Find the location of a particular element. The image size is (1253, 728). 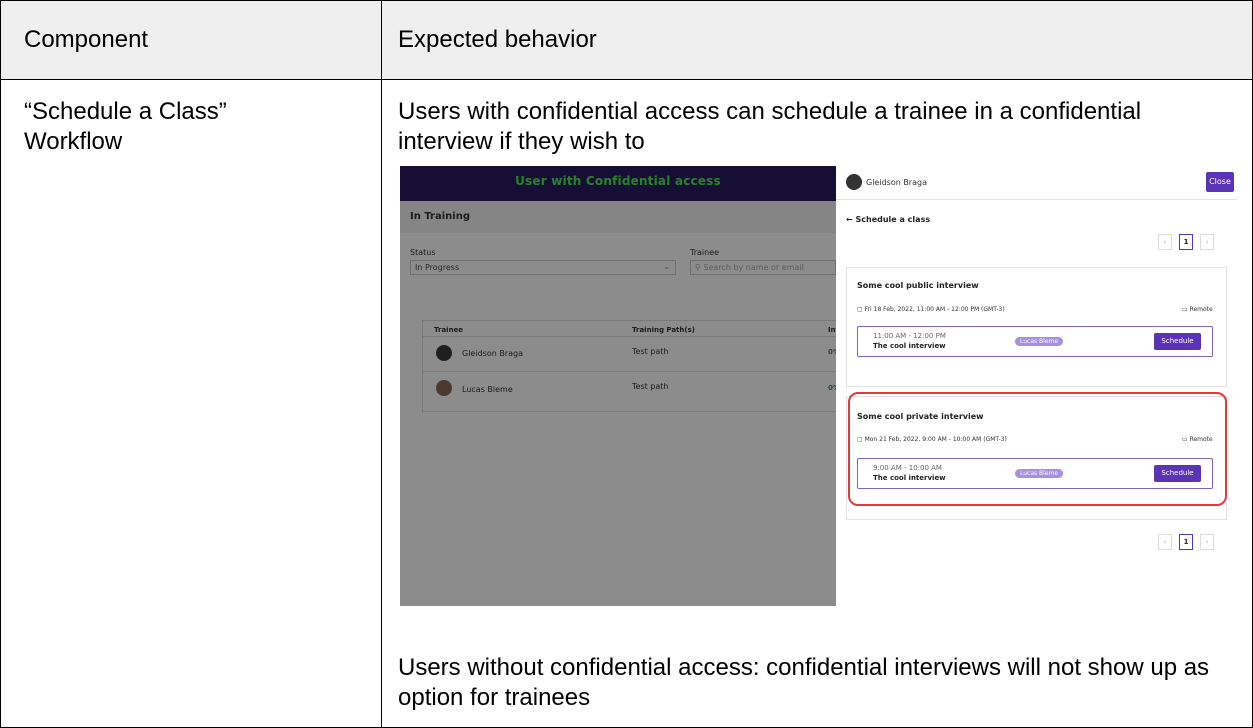

component-name: “Schedule a Class” Workflow is located at coordinates (125, 126).